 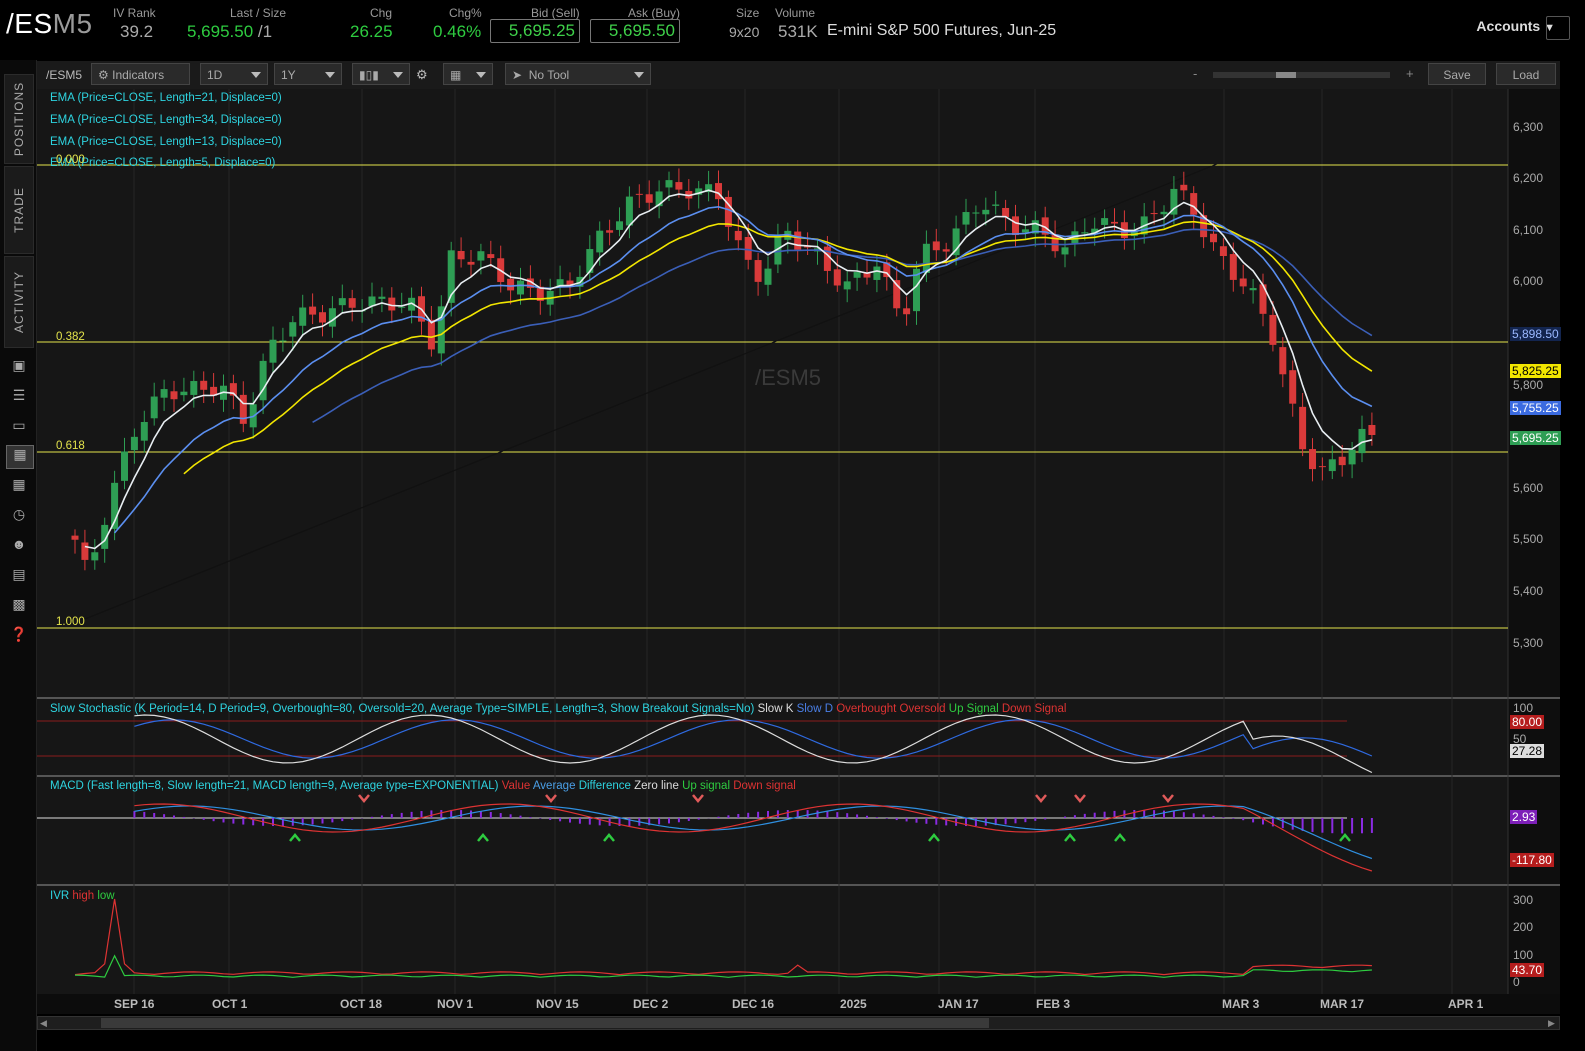 I want to click on date-tick: APR 1, so click(x=1466, y=1004).